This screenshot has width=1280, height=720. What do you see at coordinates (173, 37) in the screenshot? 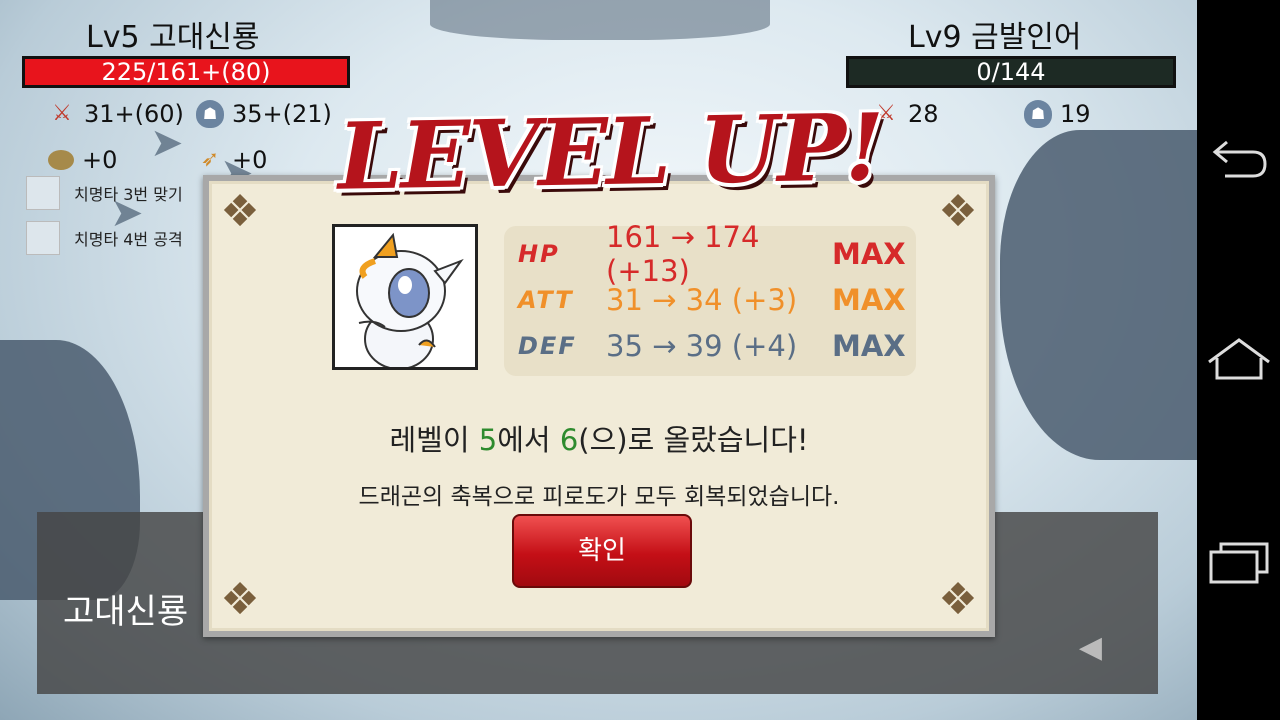
I see `player-name: Lv5 고대신룡` at bounding box center [173, 37].